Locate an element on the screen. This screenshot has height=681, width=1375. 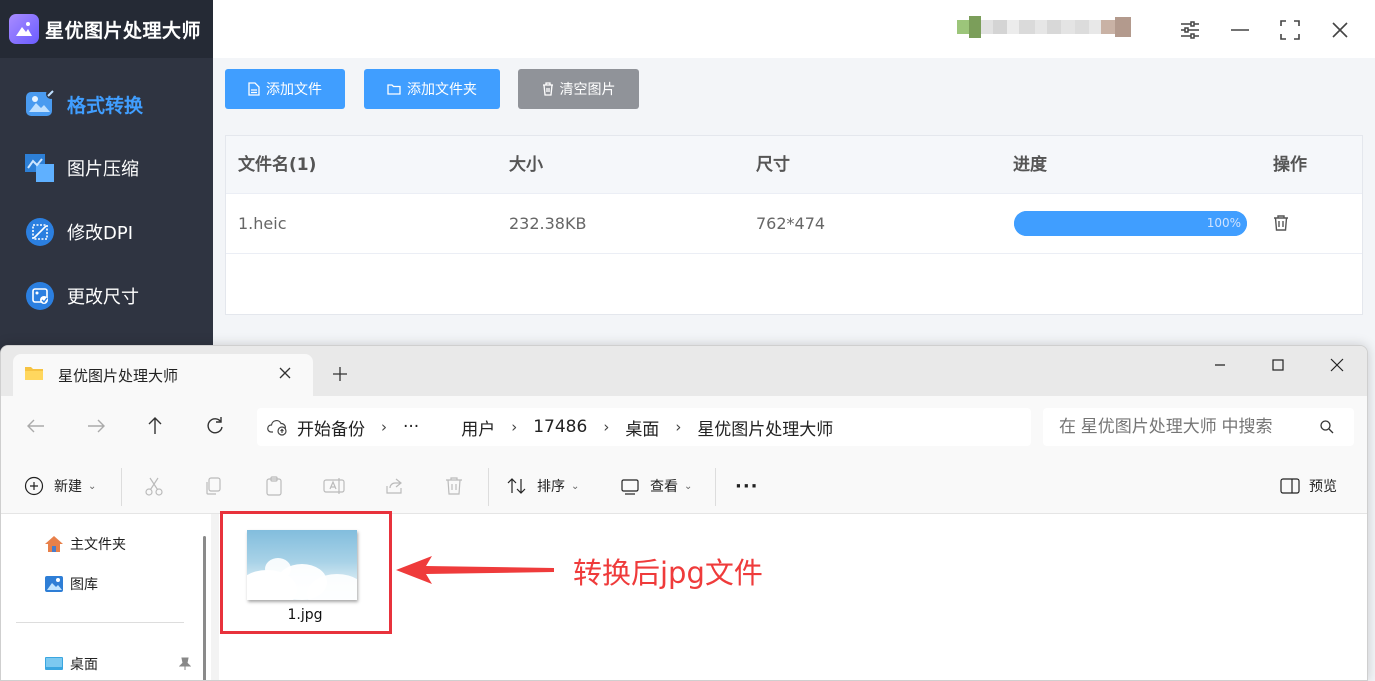
table-row: 1.heic 232.38KB 762*474 100% is located at coordinates (794, 224).